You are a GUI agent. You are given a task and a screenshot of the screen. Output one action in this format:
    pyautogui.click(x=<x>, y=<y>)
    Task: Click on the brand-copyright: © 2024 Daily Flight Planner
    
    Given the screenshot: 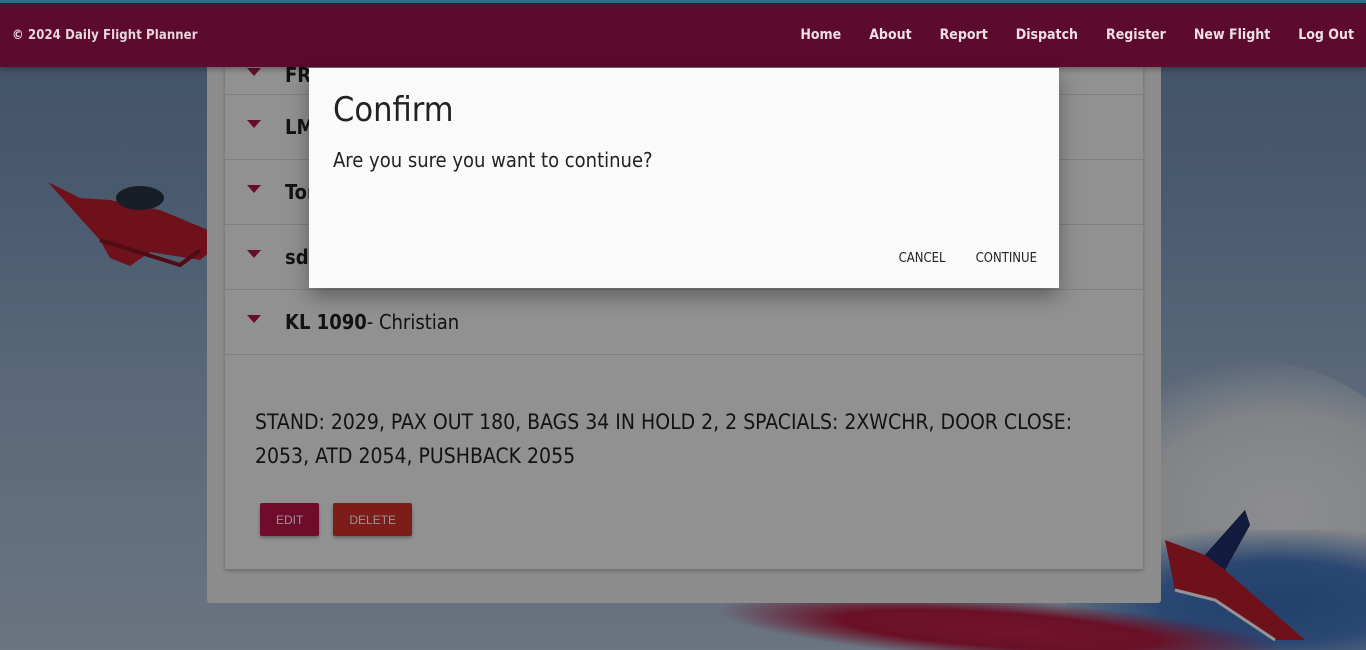 What is the action you would take?
    pyautogui.click(x=105, y=35)
    